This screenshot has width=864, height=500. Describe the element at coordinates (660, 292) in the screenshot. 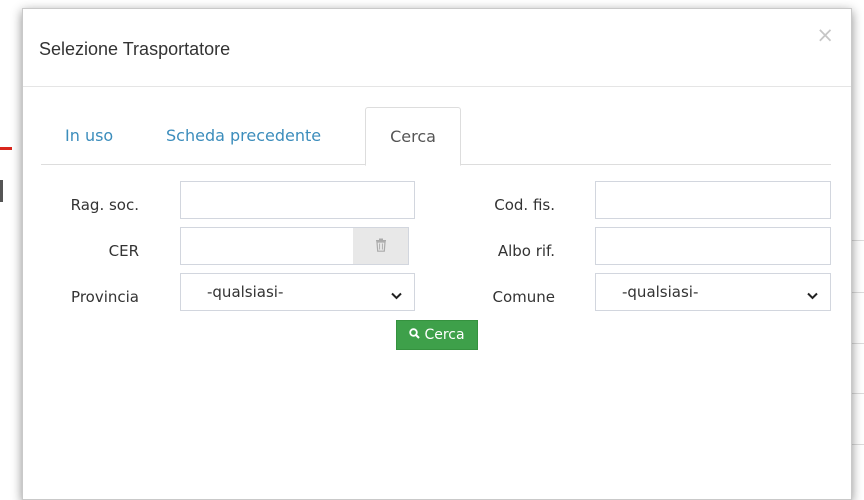

I see `comune-selected-value: -qualsiasi-` at that location.